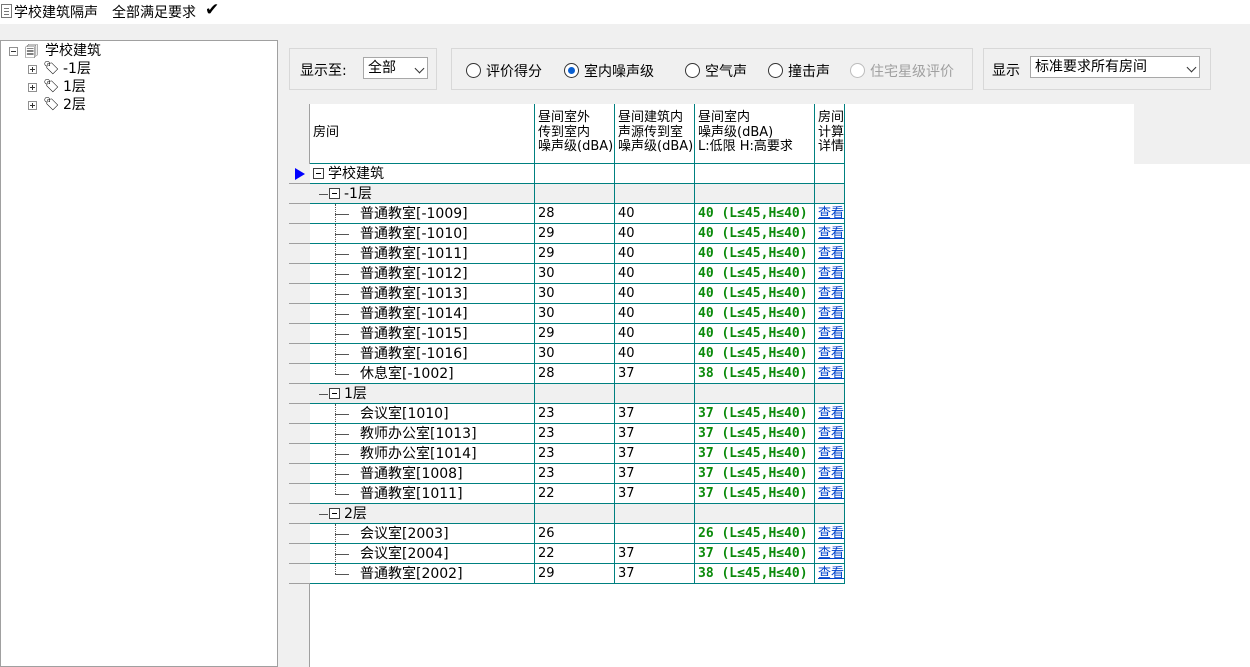  I want to click on display-select: 标准要求所有房间, so click(1115, 67).